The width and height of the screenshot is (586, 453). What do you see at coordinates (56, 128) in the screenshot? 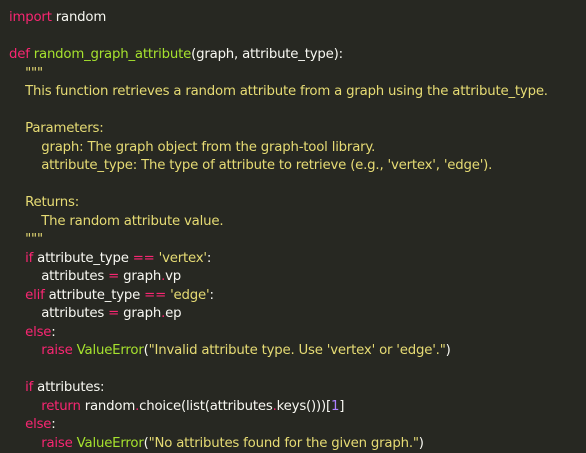
I see `code-token: Parameters:` at bounding box center [56, 128].